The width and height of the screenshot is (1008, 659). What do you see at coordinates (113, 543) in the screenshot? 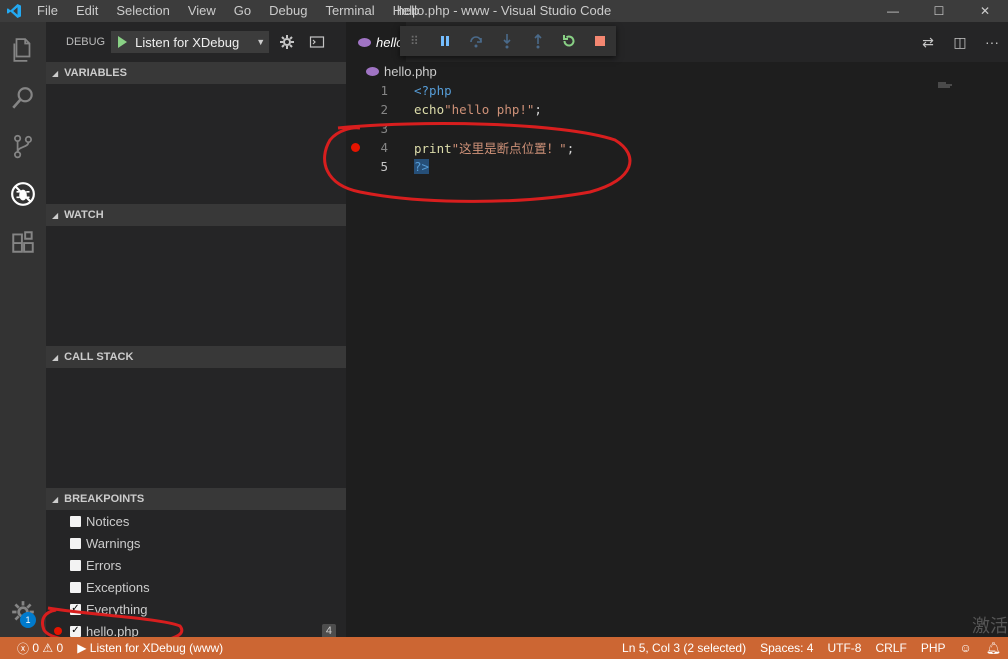
I see `breakpoint-label: Warnings` at bounding box center [113, 543].